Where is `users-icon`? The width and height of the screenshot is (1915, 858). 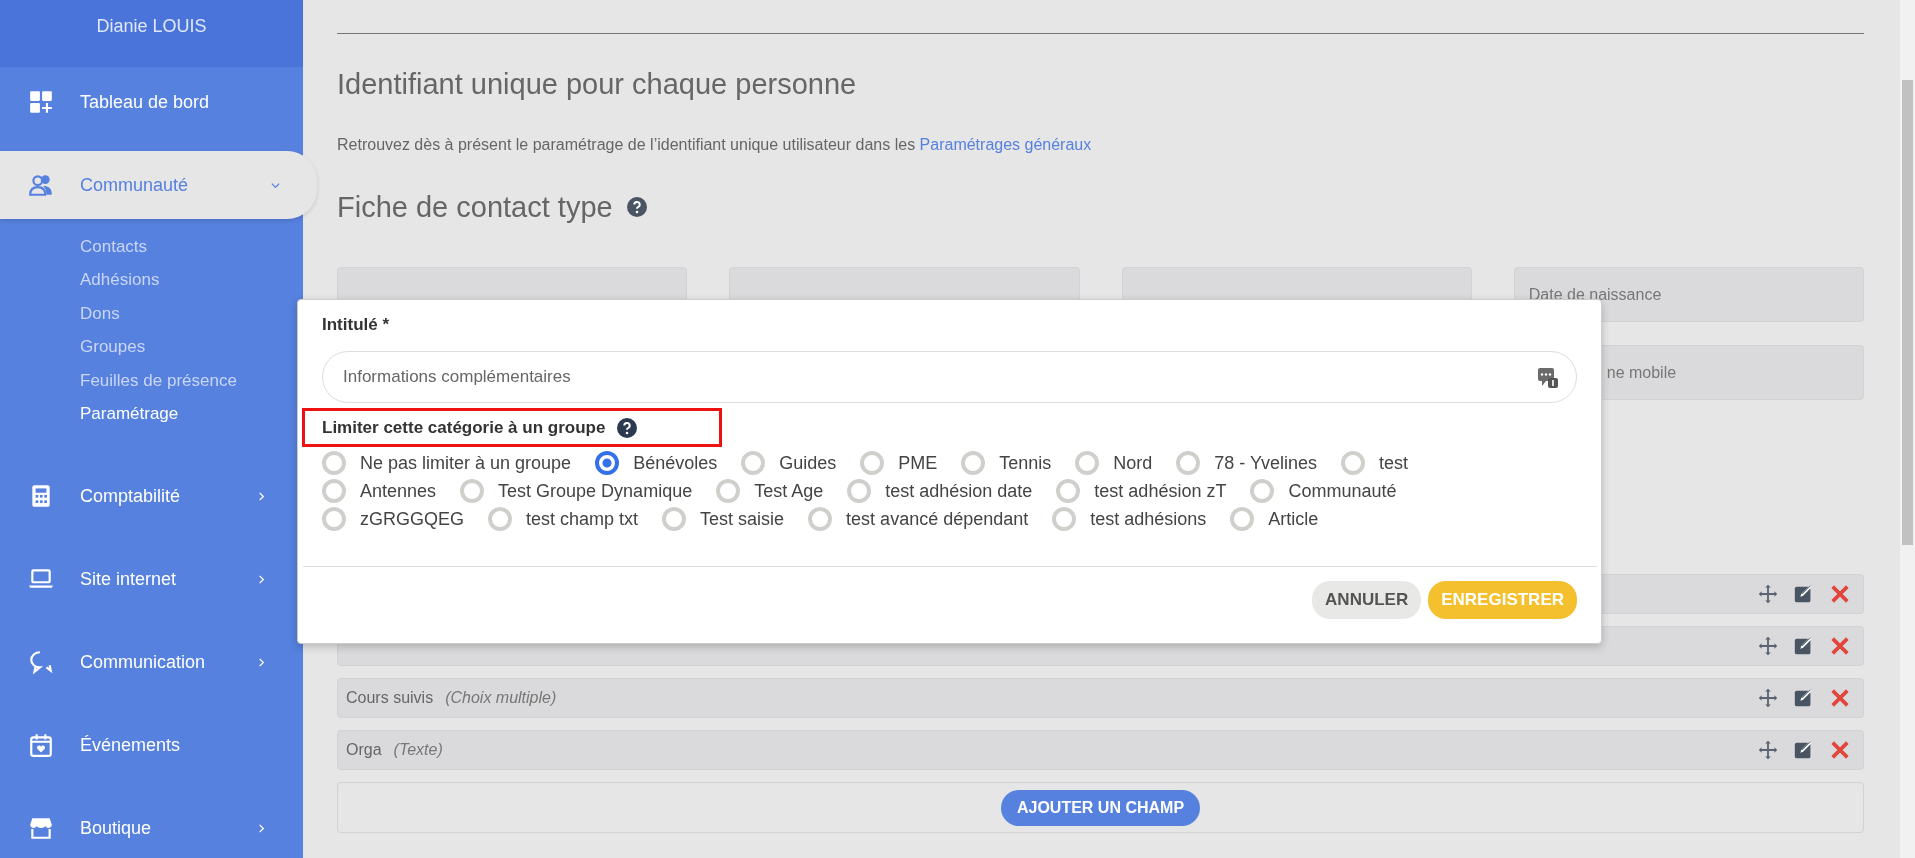
users-icon is located at coordinates (41, 185).